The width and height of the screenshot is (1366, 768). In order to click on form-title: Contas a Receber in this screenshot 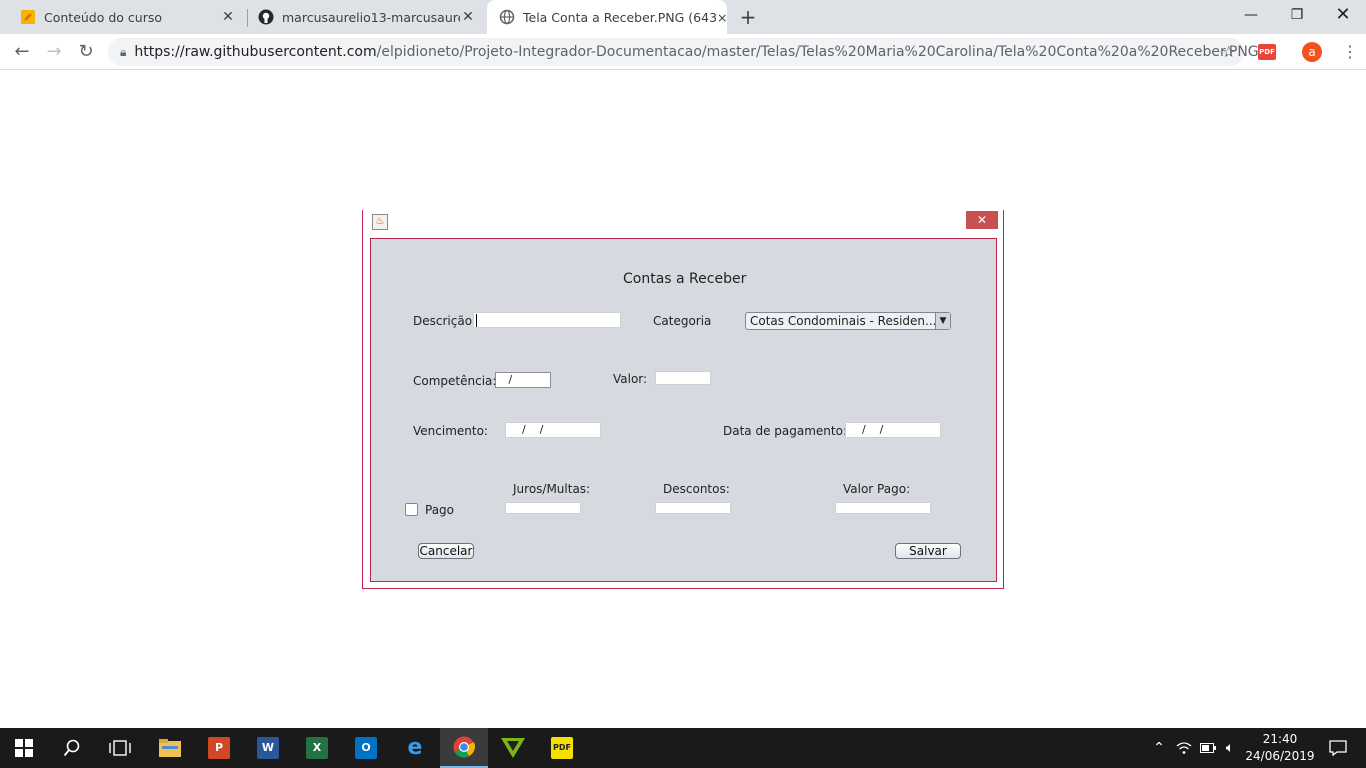, I will do `click(685, 279)`.